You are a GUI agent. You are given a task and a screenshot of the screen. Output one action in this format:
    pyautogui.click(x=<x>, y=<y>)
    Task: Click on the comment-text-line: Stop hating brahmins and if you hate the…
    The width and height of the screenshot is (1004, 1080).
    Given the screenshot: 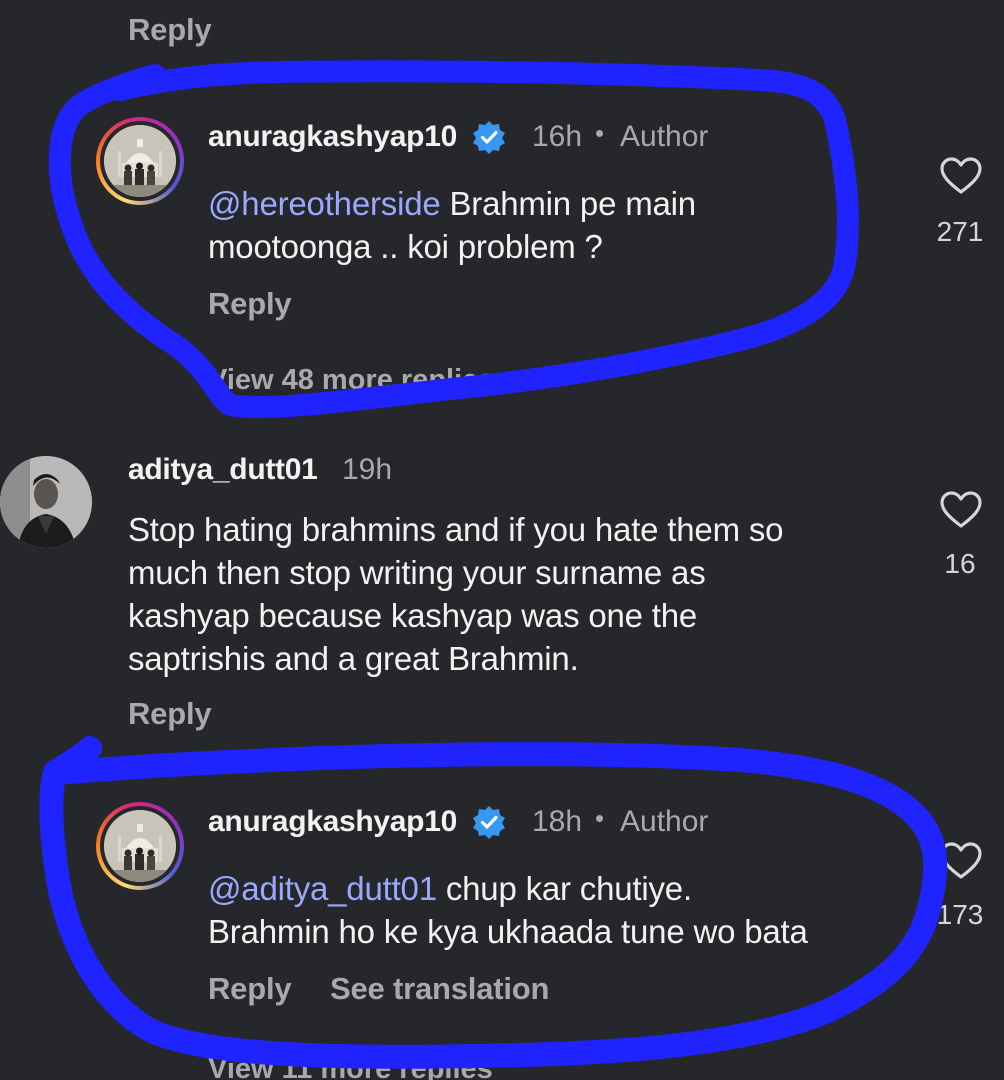 What is the action you would take?
    pyautogui.click(x=456, y=529)
    